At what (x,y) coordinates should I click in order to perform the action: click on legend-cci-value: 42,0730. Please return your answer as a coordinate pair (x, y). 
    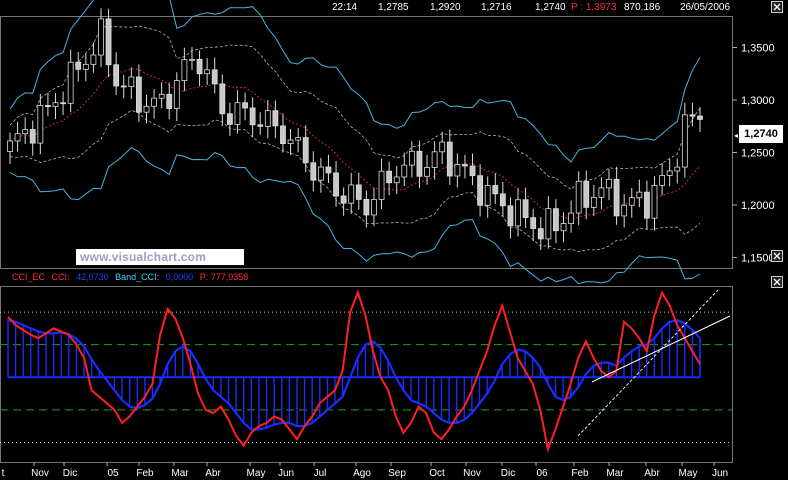
    Looking at the image, I should click on (92, 277).